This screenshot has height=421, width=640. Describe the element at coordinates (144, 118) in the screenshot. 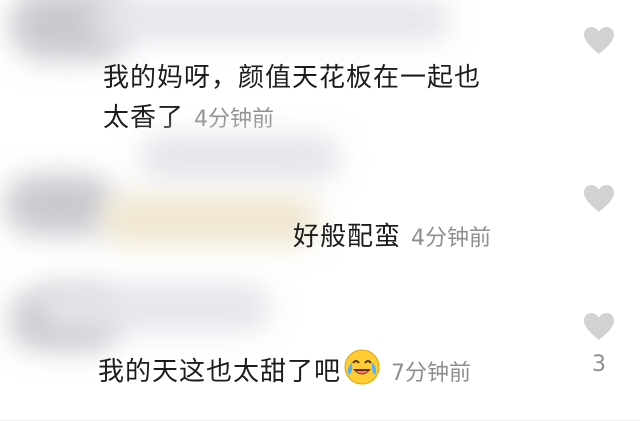

I see `comment-text-line: 太香了` at that location.